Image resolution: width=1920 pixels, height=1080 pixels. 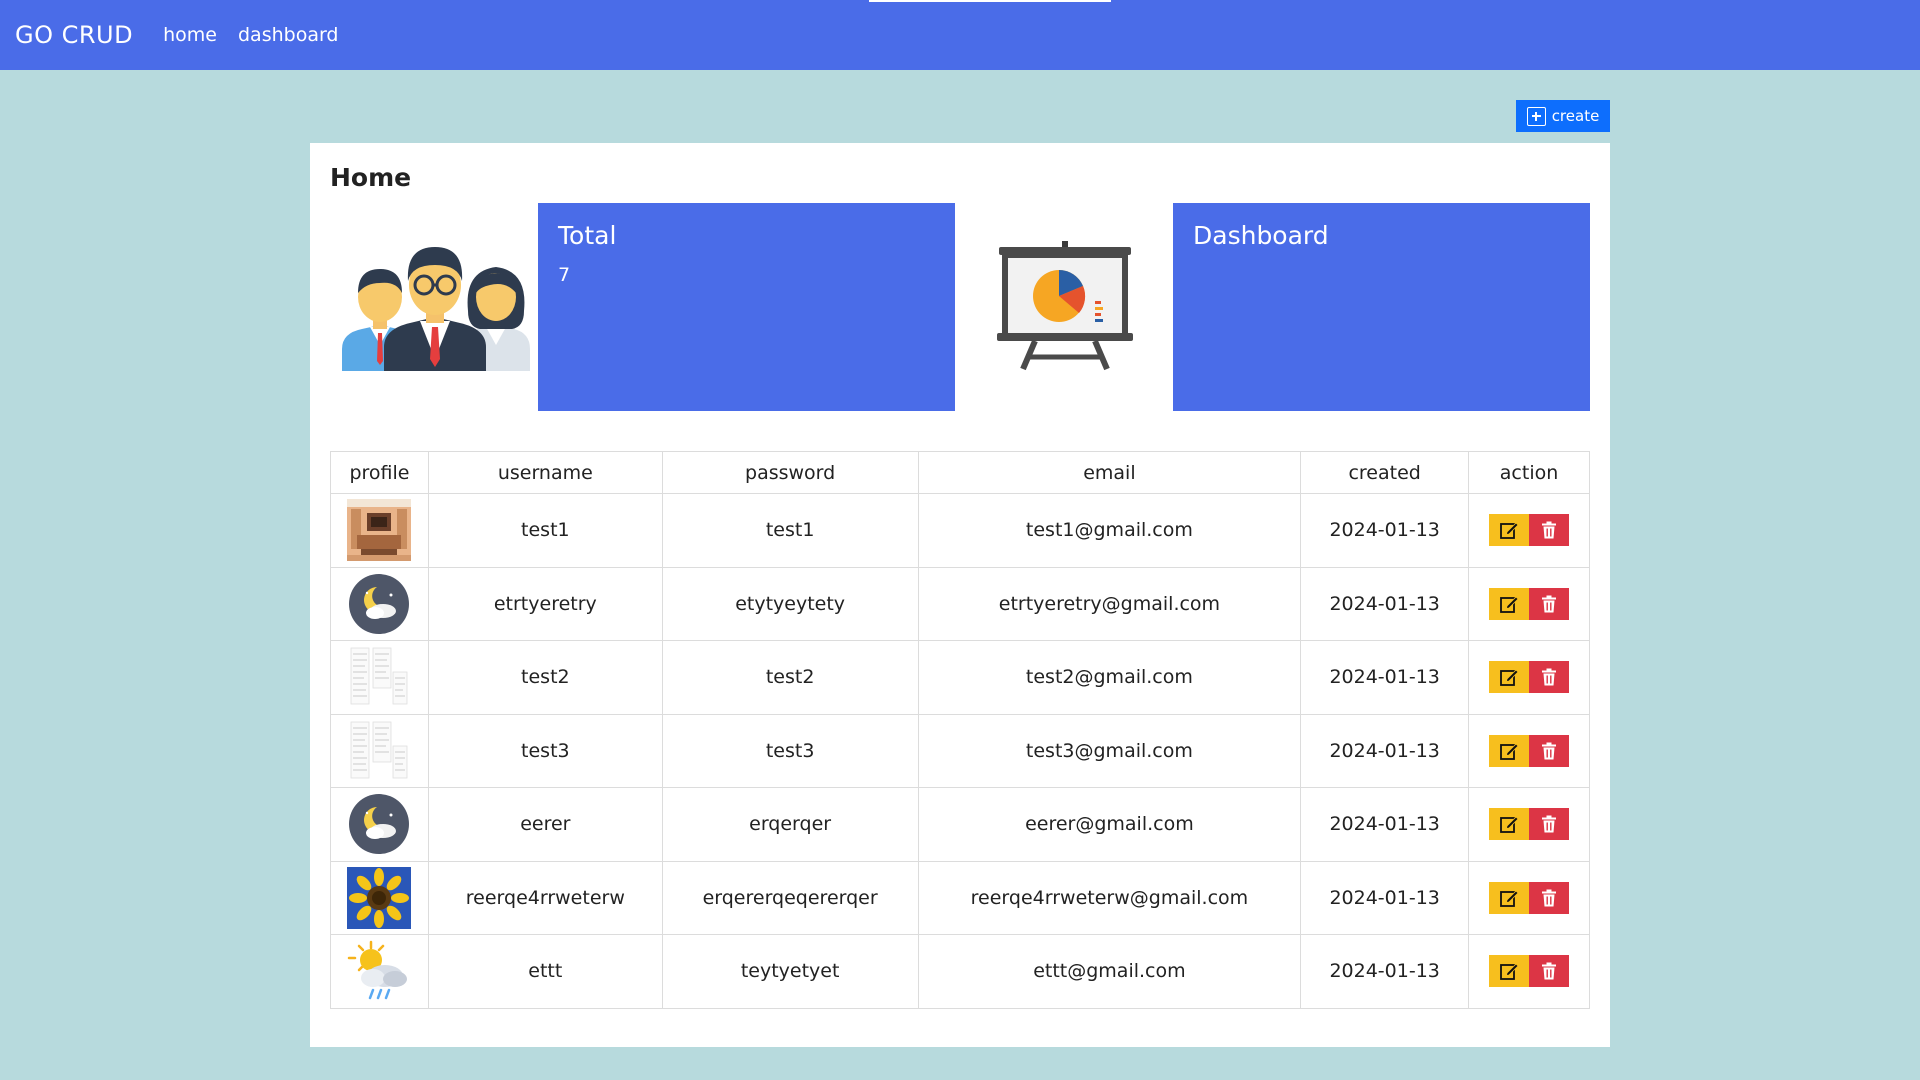 What do you see at coordinates (1529, 472) in the screenshot?
I see `header-action: action` at bounding box center [1529, 472].